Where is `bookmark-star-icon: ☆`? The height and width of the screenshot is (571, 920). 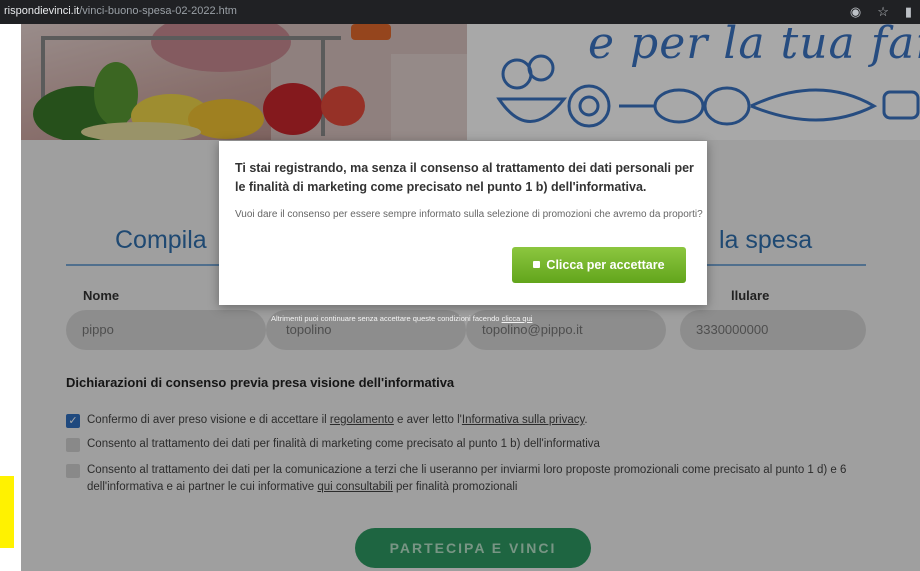
bookmark-star-icon: ☆ is located at coordinates (883, 12).